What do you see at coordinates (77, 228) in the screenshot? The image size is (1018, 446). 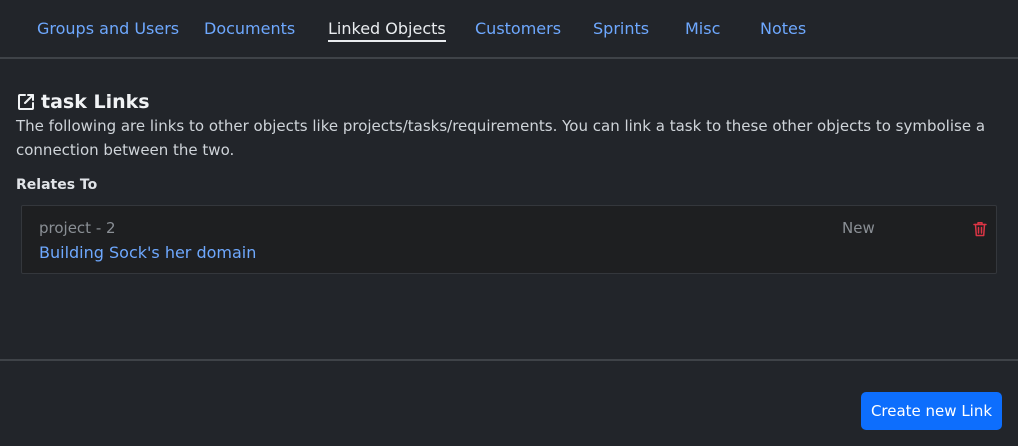 I see `link-object-type: project - 2` at bounding box center [77, 228].